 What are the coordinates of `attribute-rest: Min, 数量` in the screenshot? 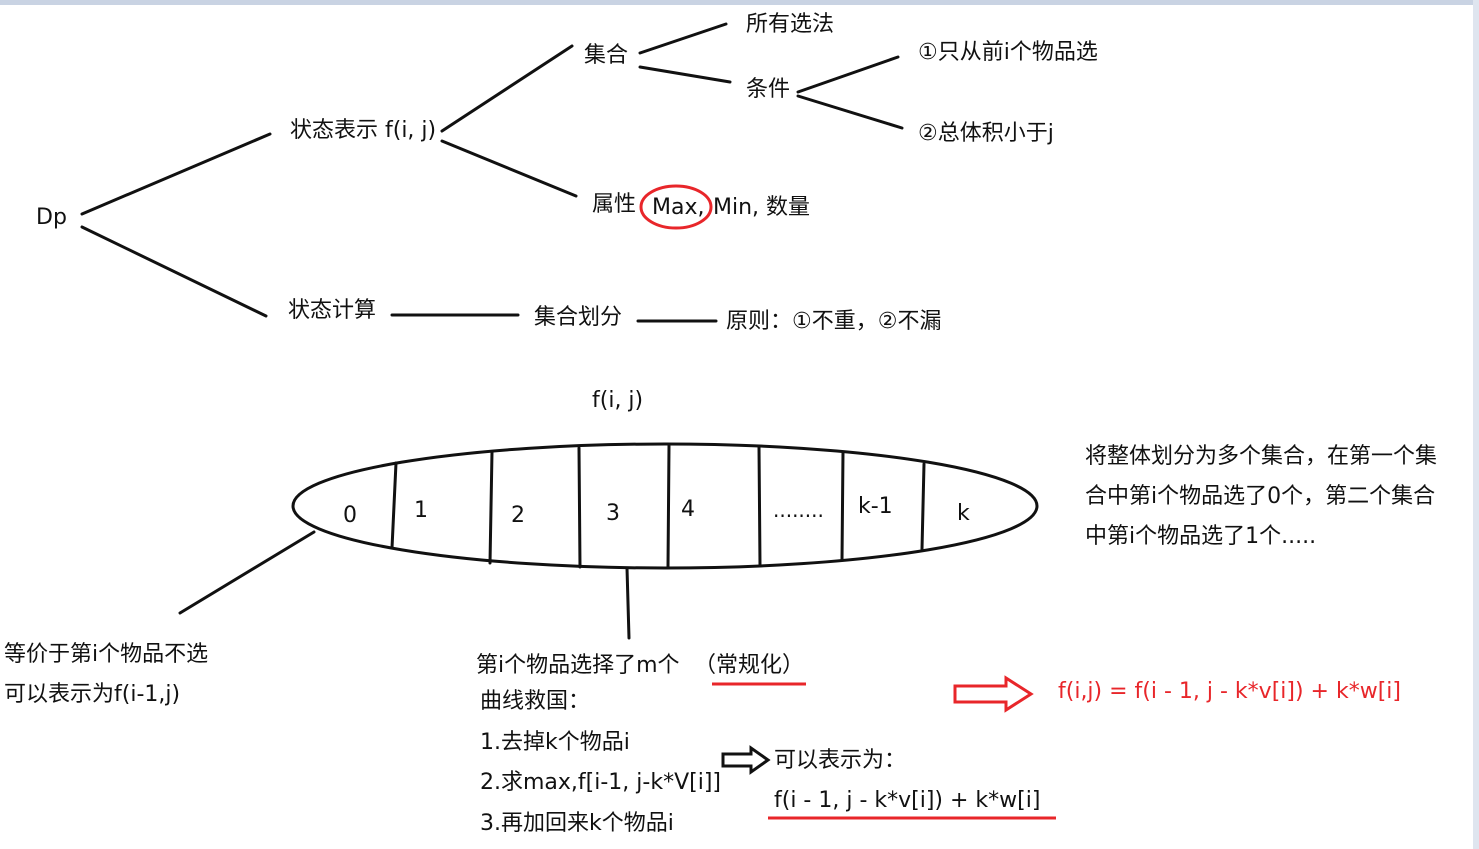 It's located at (762, 207).